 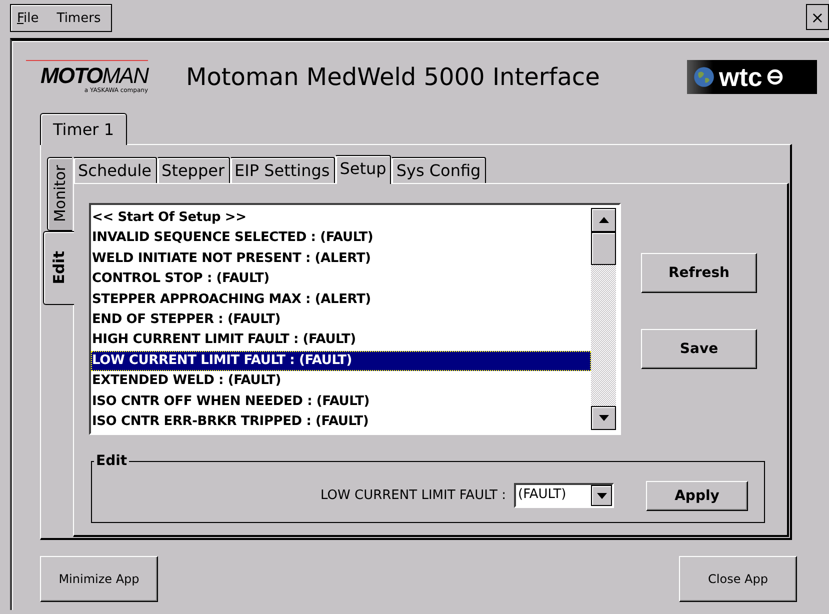 I want to click on menu-item: File, so click(x=28, y=18).